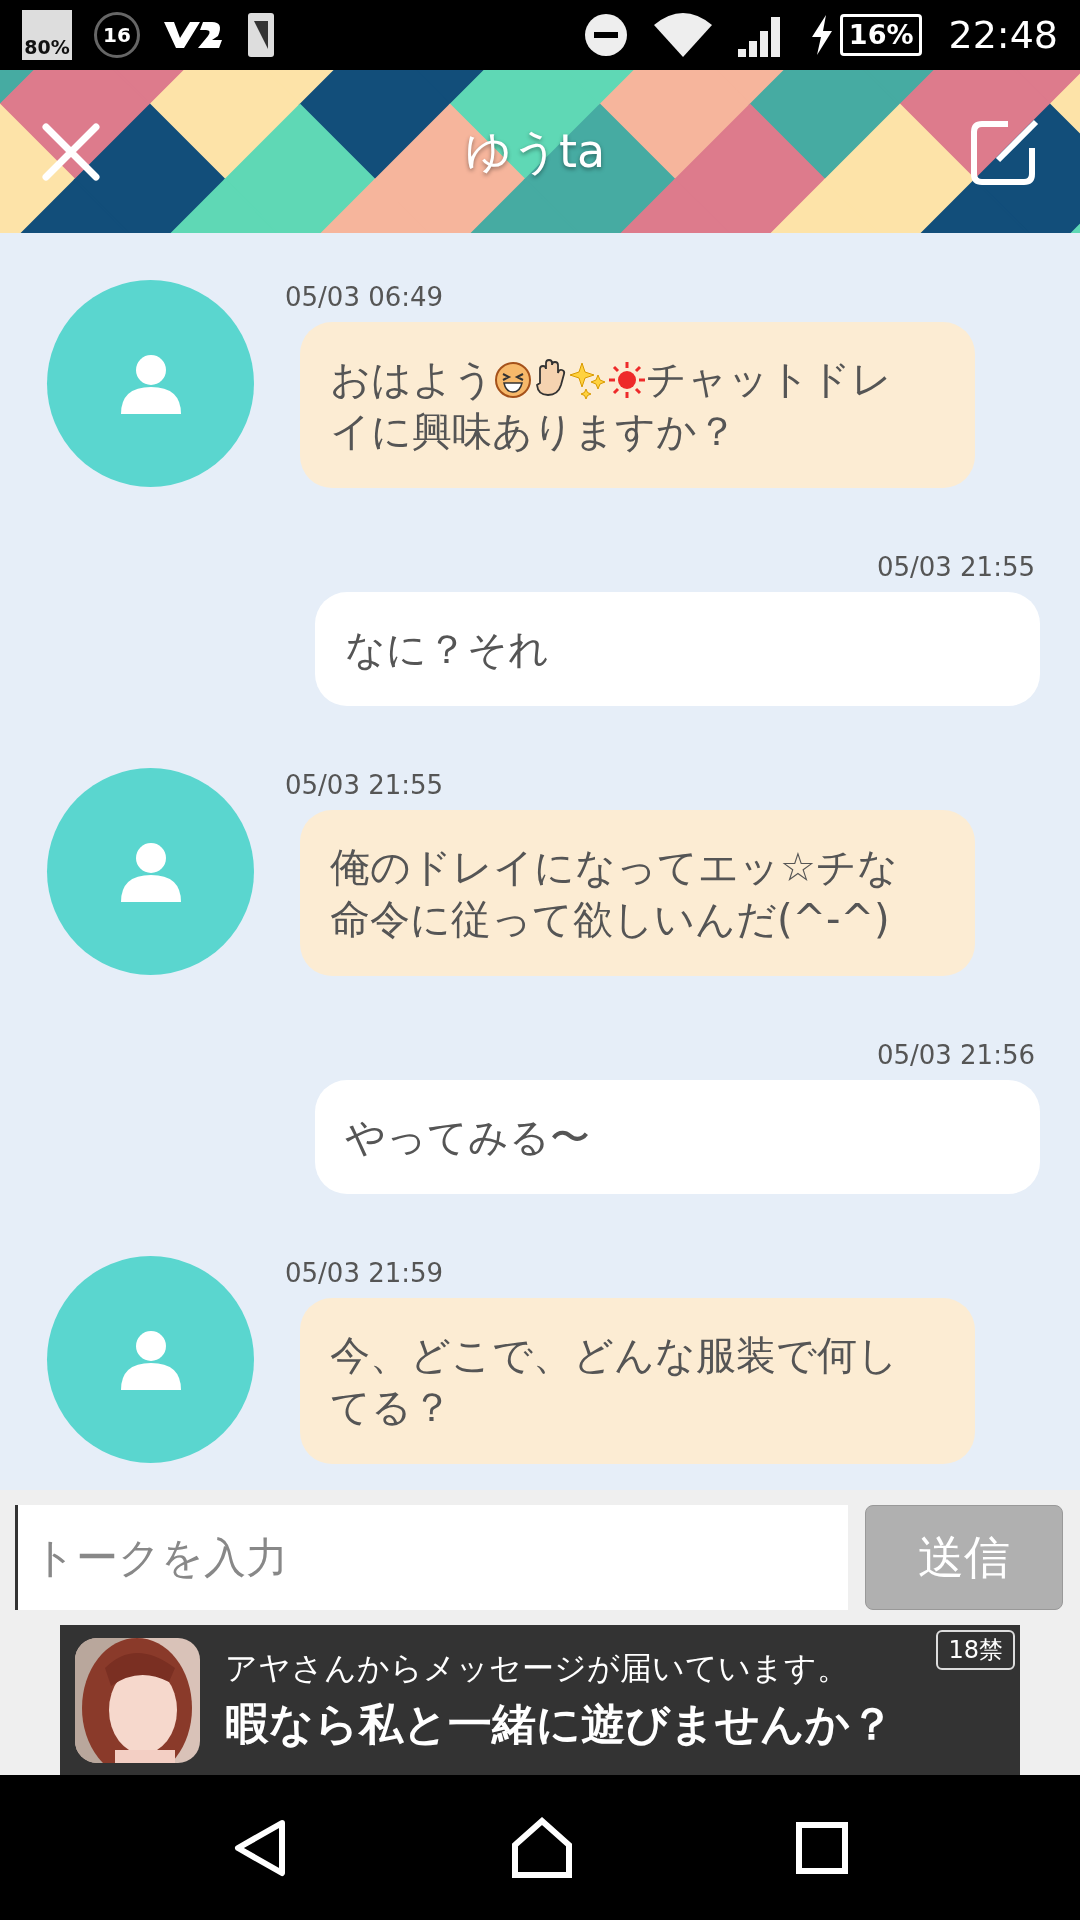 This screenshot has width=1080, height=1920. Describe the element at coordinates (431, 1557) in the screenshot. I see `message-input: トークを入力` at that location.